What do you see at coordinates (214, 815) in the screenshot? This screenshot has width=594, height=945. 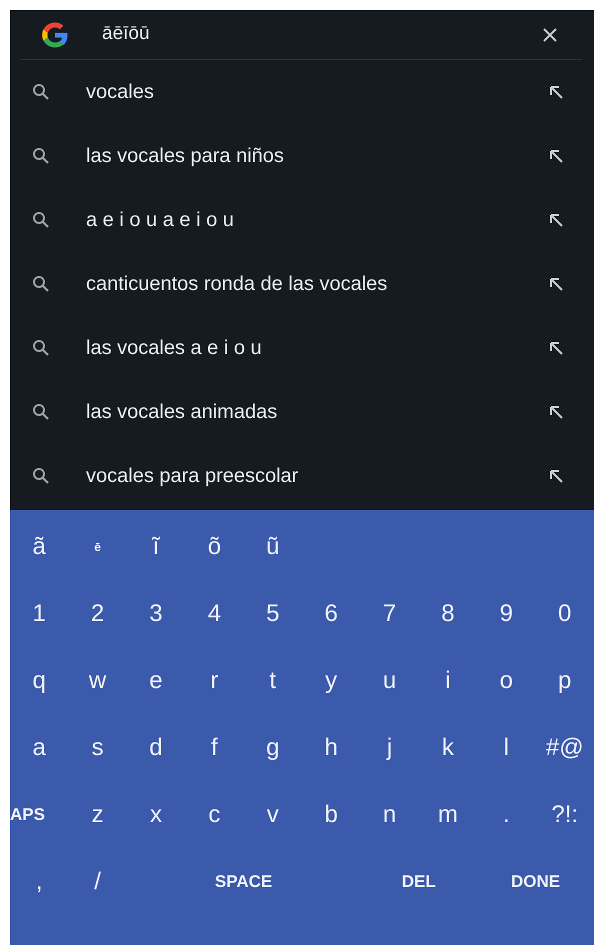 I see `key: c` at bounding box center [214, 815].